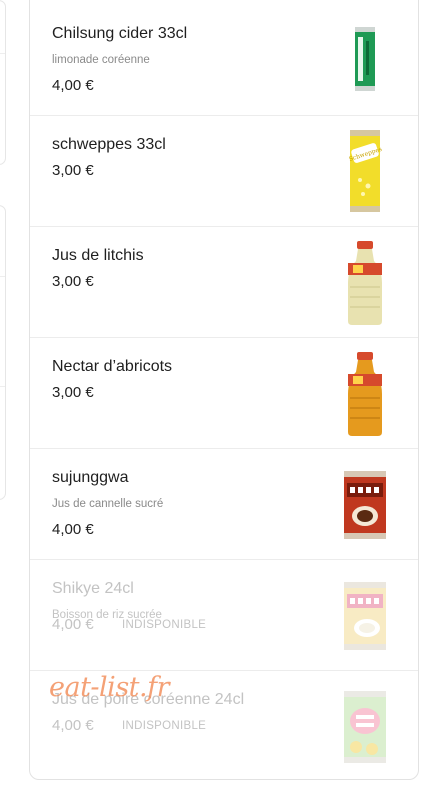  Describe the element at coordinates (365, 616) in the screenshot. I see `rice-drink-can-icon` at that location.